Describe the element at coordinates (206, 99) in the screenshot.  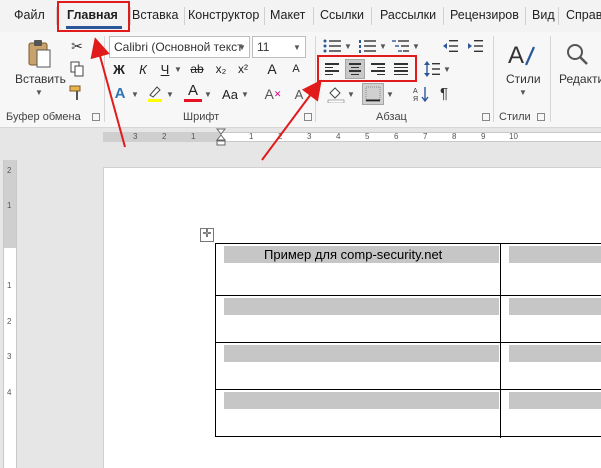
I see `annotation-arrows` at that location.